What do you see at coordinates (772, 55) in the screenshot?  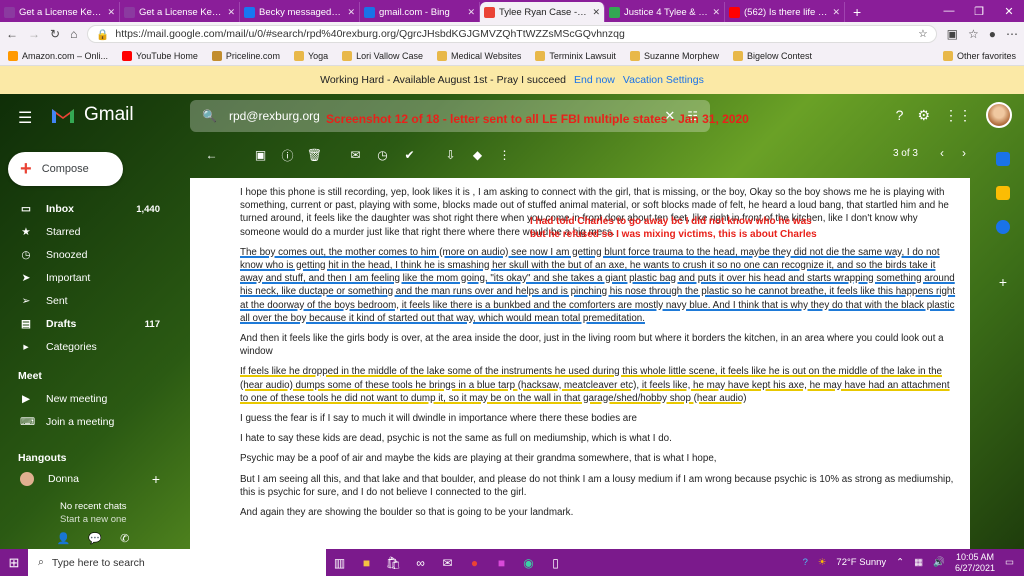 I see `bookmark-bigelow: Bigelow Contest` at bounding box center [772, 55].